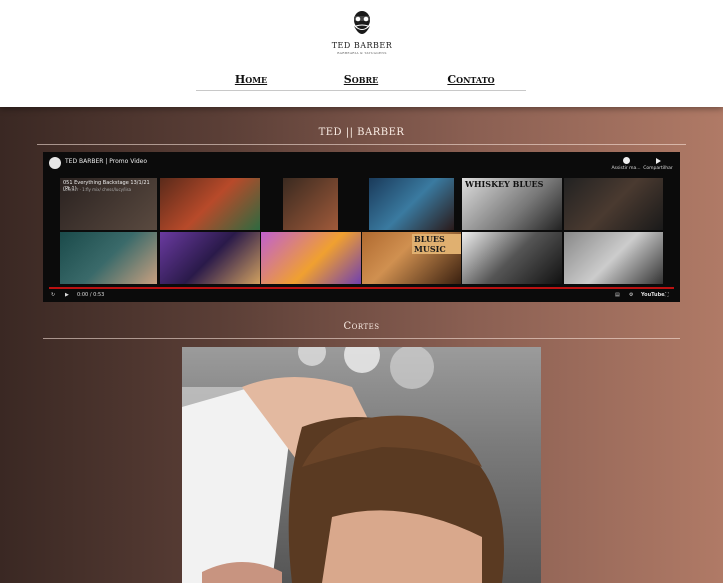 The width and height of the screenshot is (723, 583). Describe the element at coordinates (361, 132) in the screenshot. I see `video-section-title: TED || BARBER` at that location.